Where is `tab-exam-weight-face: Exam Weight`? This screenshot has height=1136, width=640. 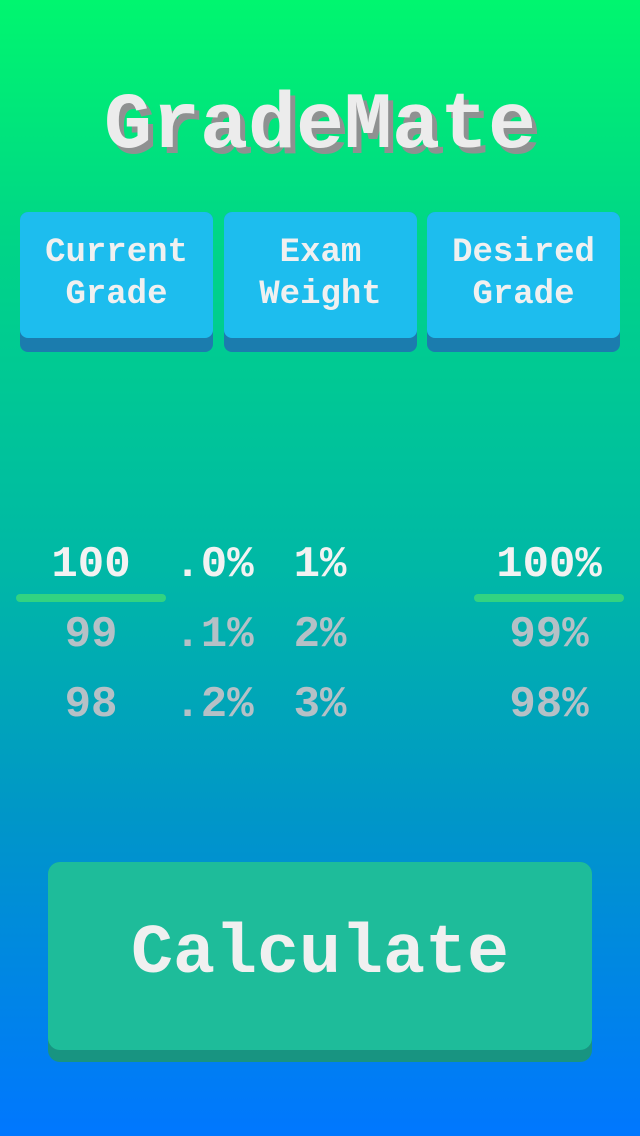
tab-exam-weight-face: Exam Weight is located at coordinates (320, 275).